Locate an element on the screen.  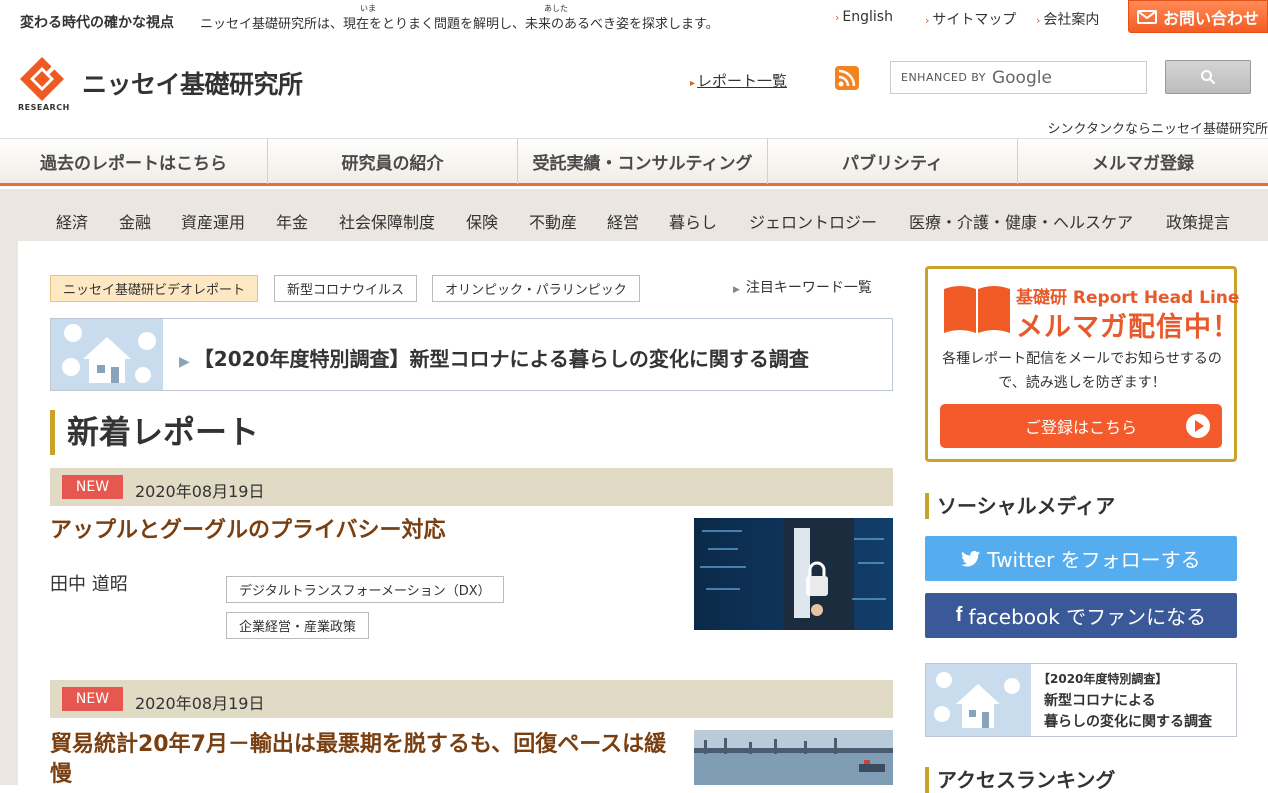
google-logo: Google is located at coordinates (1021, 77).